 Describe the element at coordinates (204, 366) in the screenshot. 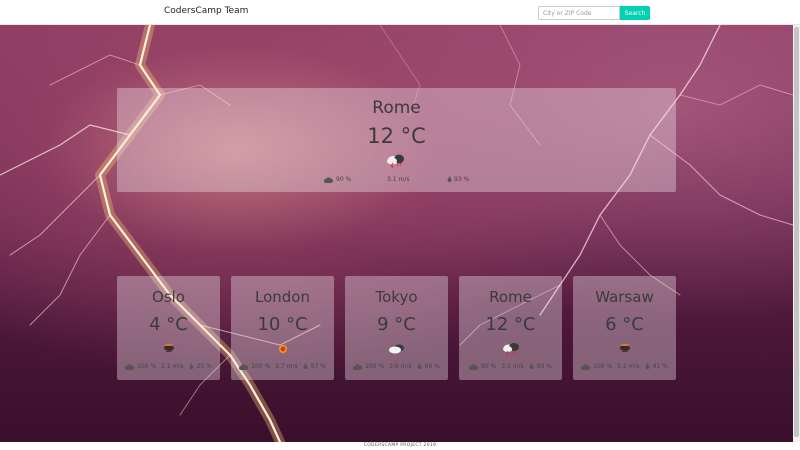

I see `card-humidity-value: 25 %` at that location.